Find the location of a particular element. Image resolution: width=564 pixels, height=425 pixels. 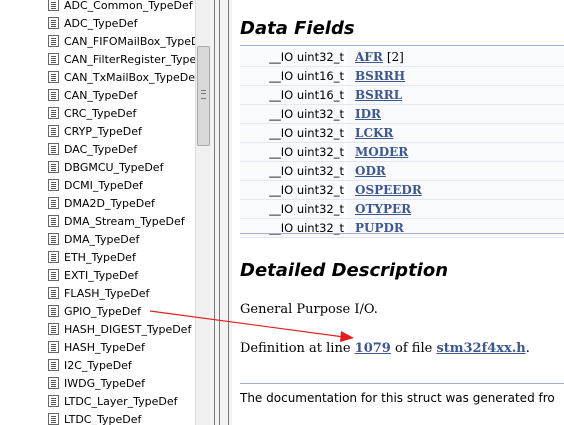

nav-item: DMA2D_TypeDef is located at coordinates (101, 203).